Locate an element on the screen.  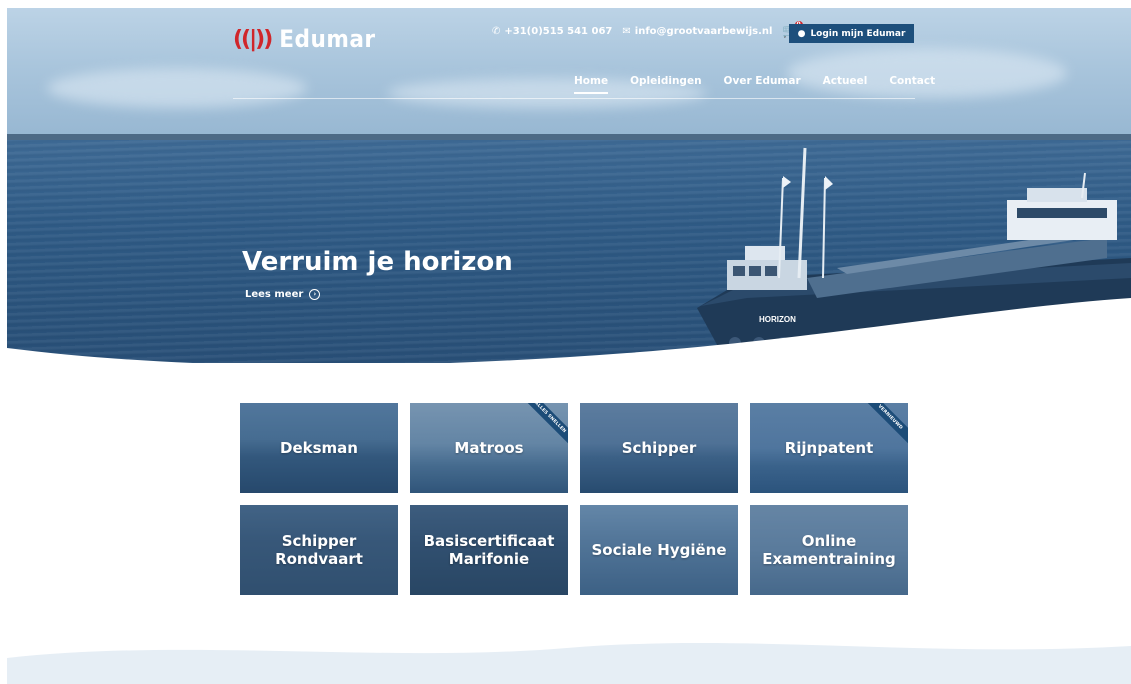
phone-number: +31(0)515 541 067 is located at coordinates (558, 31).